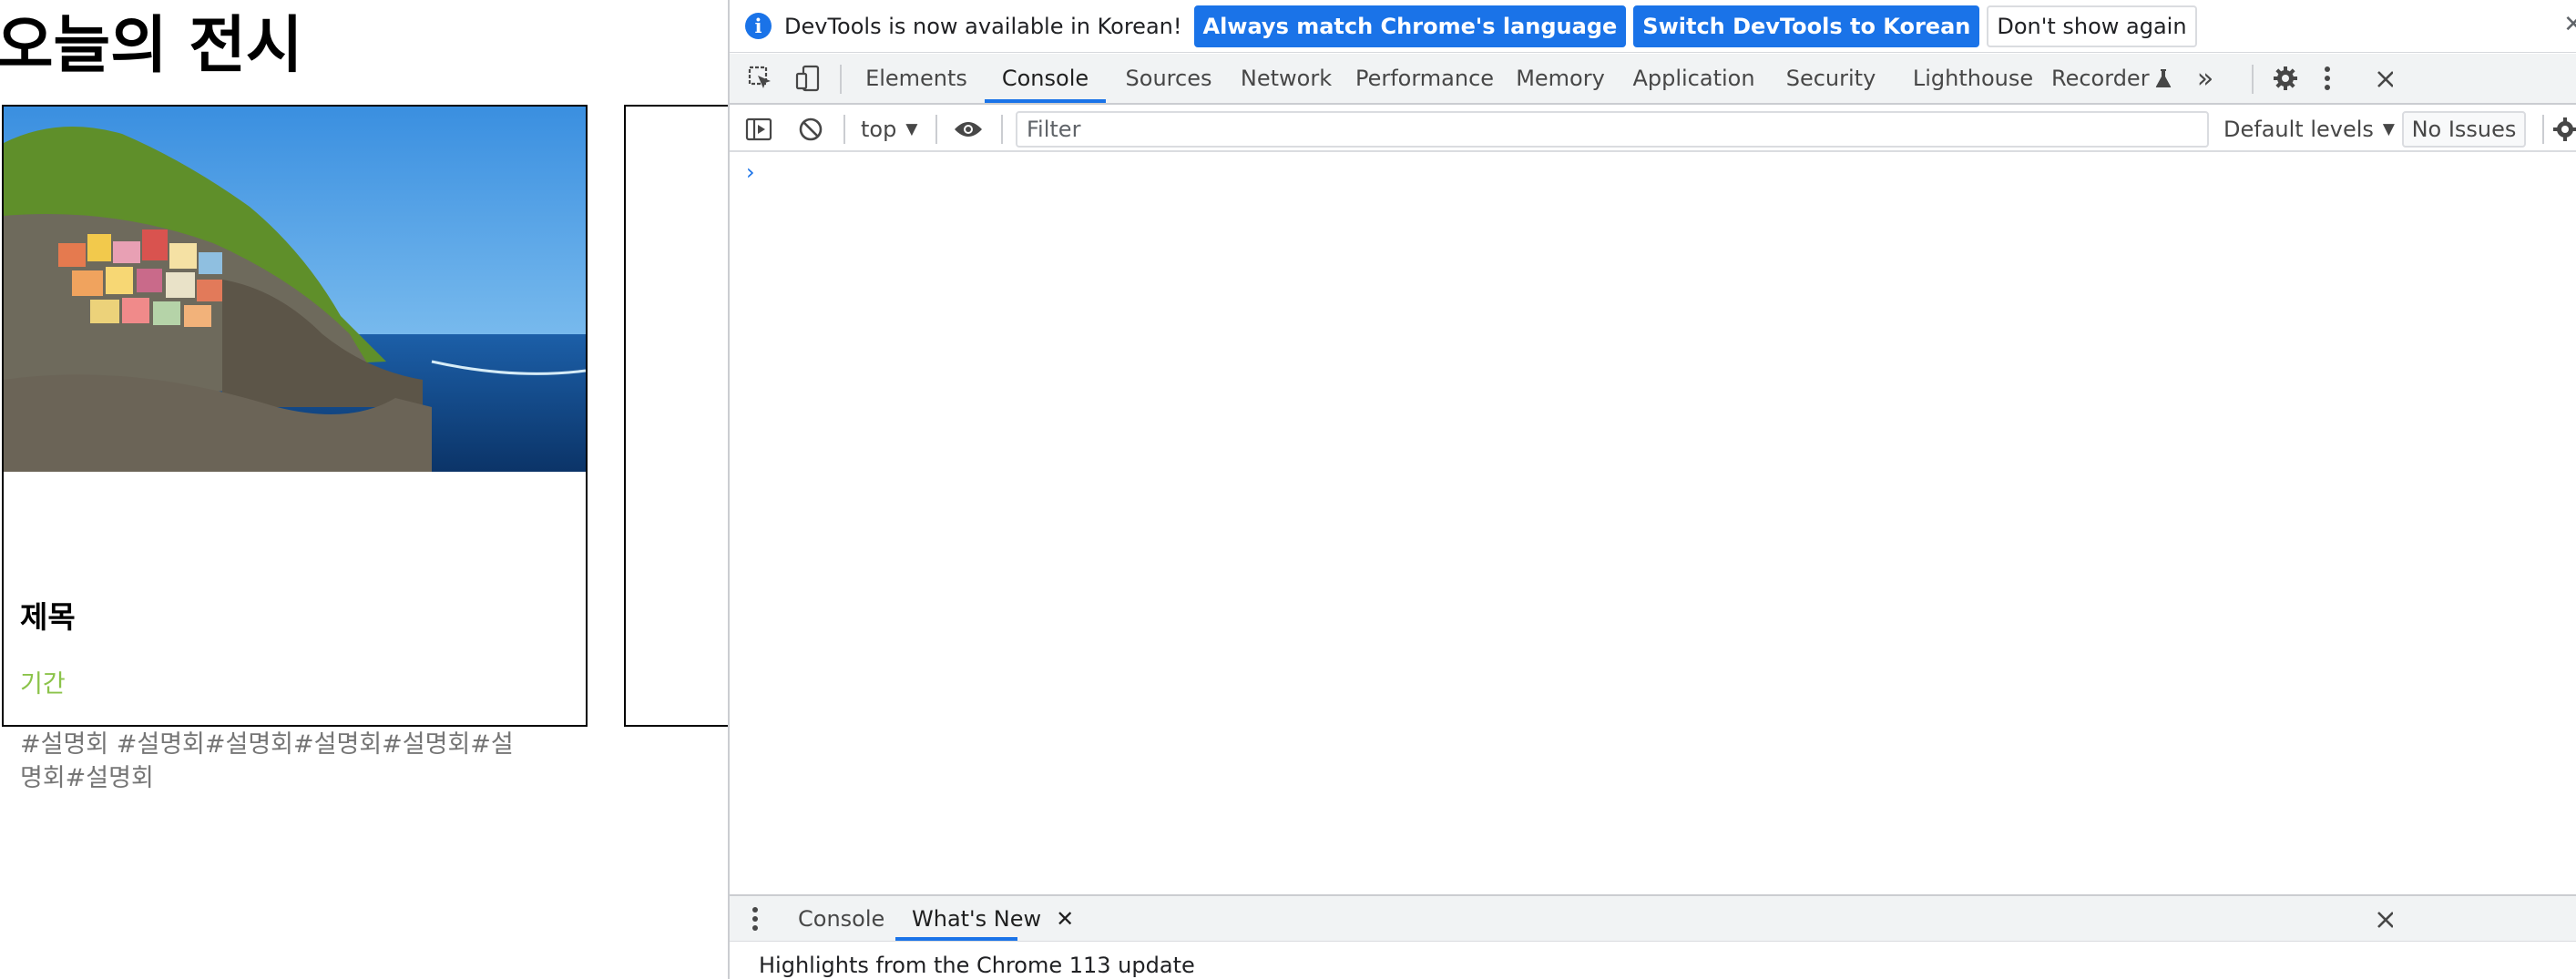 This screenshot has width=2576, height=979. Describe the element at coordinates (879, 129) in the screenshot. I see `context-selector-label: top` at that location.